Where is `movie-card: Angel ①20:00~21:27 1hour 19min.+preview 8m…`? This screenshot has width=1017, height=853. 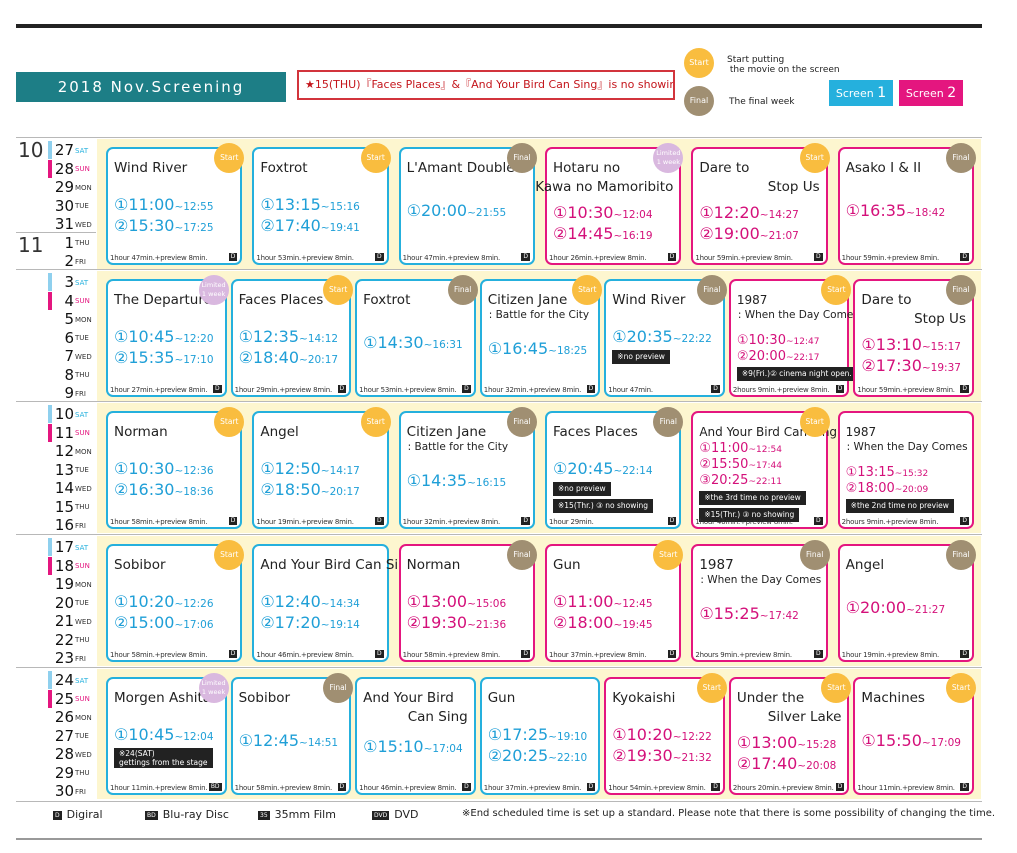
movie-card: Angel ①20:00~21:27 1hour 19min.+preview 8m… is located at coordinates (906, 601).